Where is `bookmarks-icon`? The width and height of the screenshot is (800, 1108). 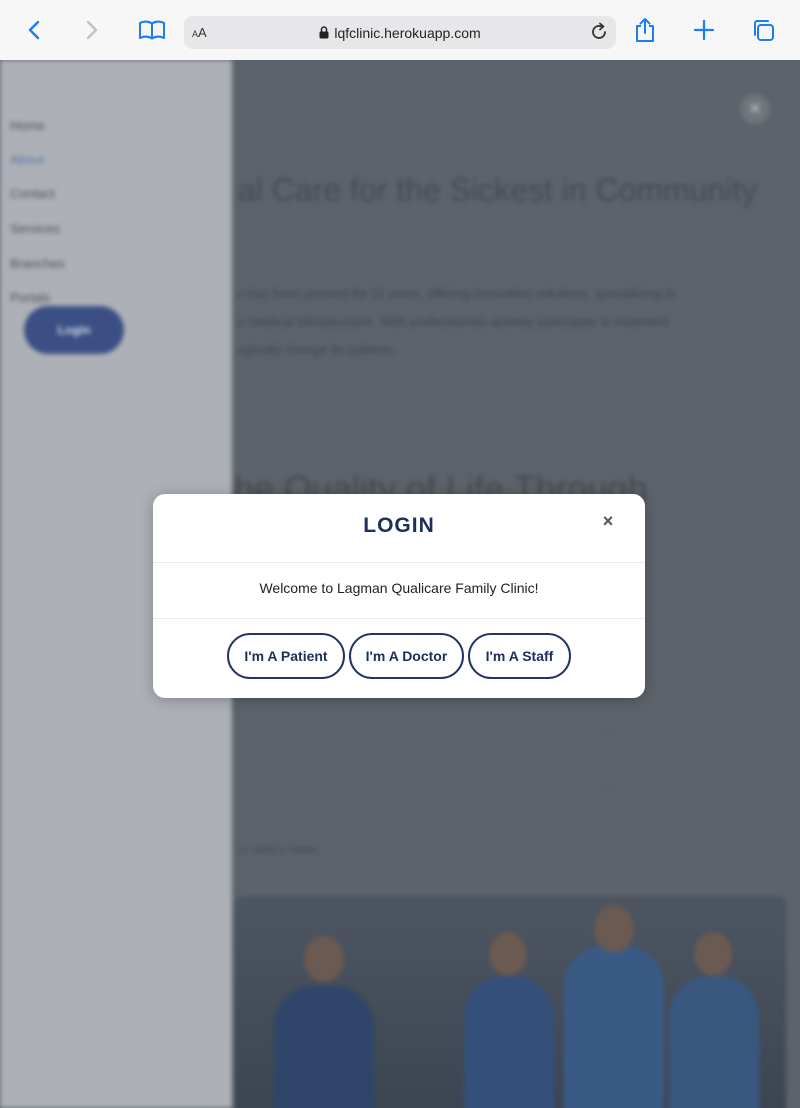
bookmarks-icon is located at coordinates (152, 30).